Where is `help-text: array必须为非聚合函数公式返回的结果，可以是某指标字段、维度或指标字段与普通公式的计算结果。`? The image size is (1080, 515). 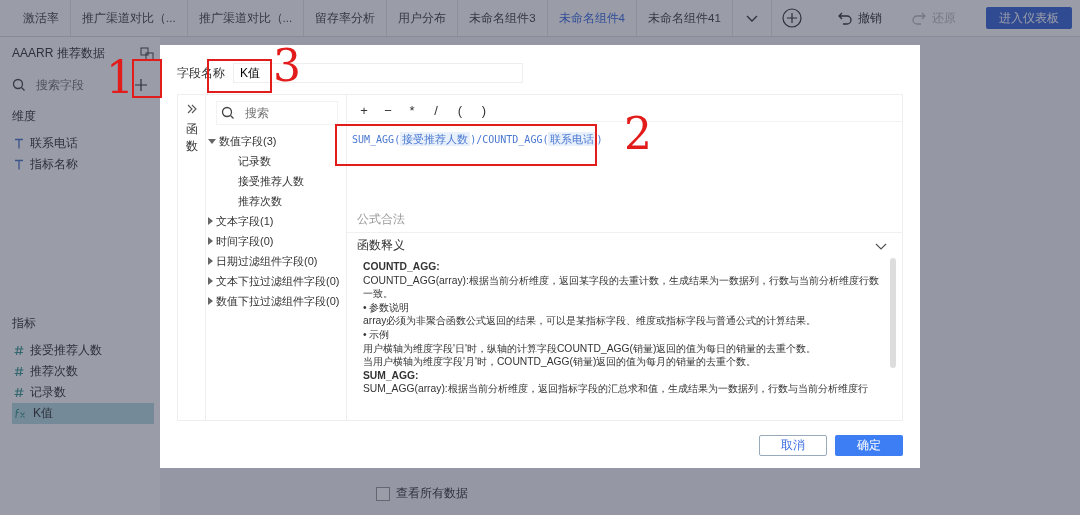 help-text: array必须为非聚合函数公式返回的结果，可以是某指标字段、维度或指标字段与普通公式的计算结果。 is located at coordinates (590, 321).